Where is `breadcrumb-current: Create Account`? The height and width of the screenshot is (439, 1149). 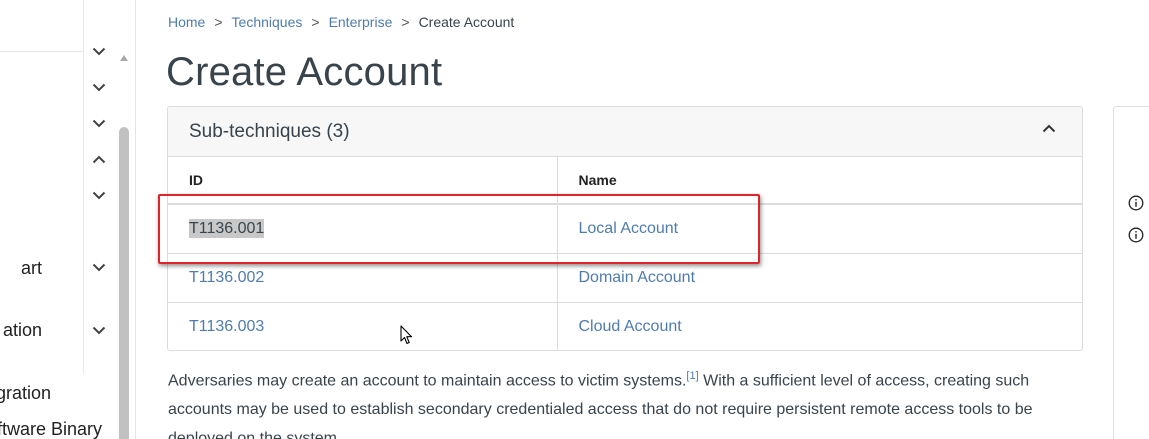
breadcrumb-current: Create Account is located at coordinates (466, 22).